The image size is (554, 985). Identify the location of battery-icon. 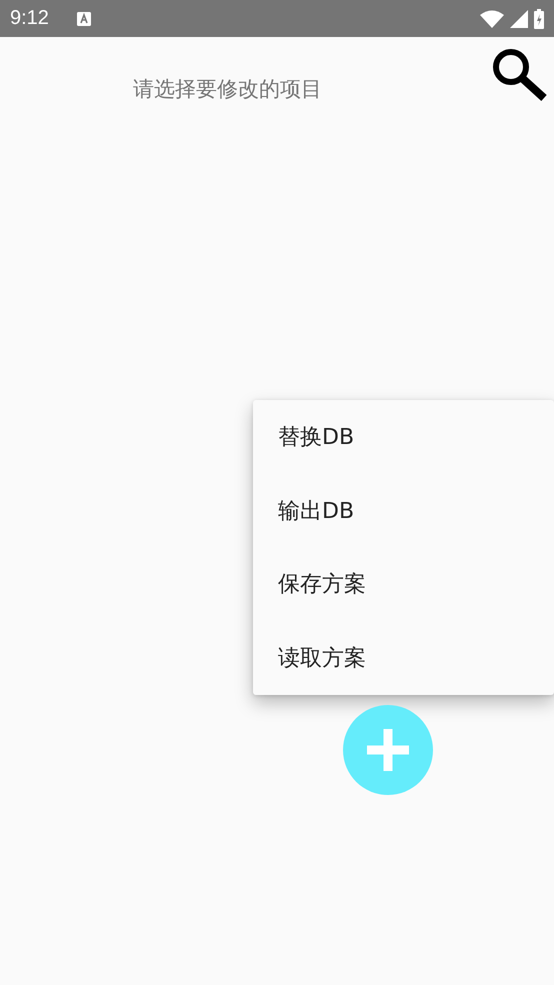
(539, 18).